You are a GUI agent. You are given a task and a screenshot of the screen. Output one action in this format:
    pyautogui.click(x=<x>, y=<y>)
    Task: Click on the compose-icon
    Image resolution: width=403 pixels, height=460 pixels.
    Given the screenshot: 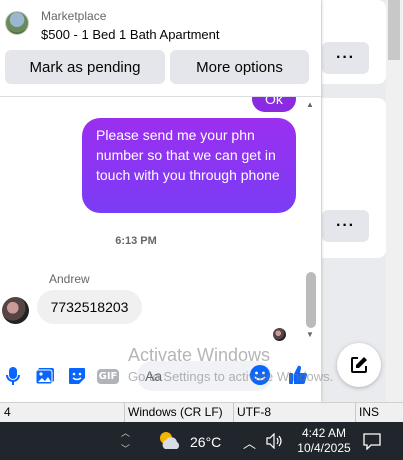 What is the action you would take?
    pyautogui.click(x=359, y=365)
    